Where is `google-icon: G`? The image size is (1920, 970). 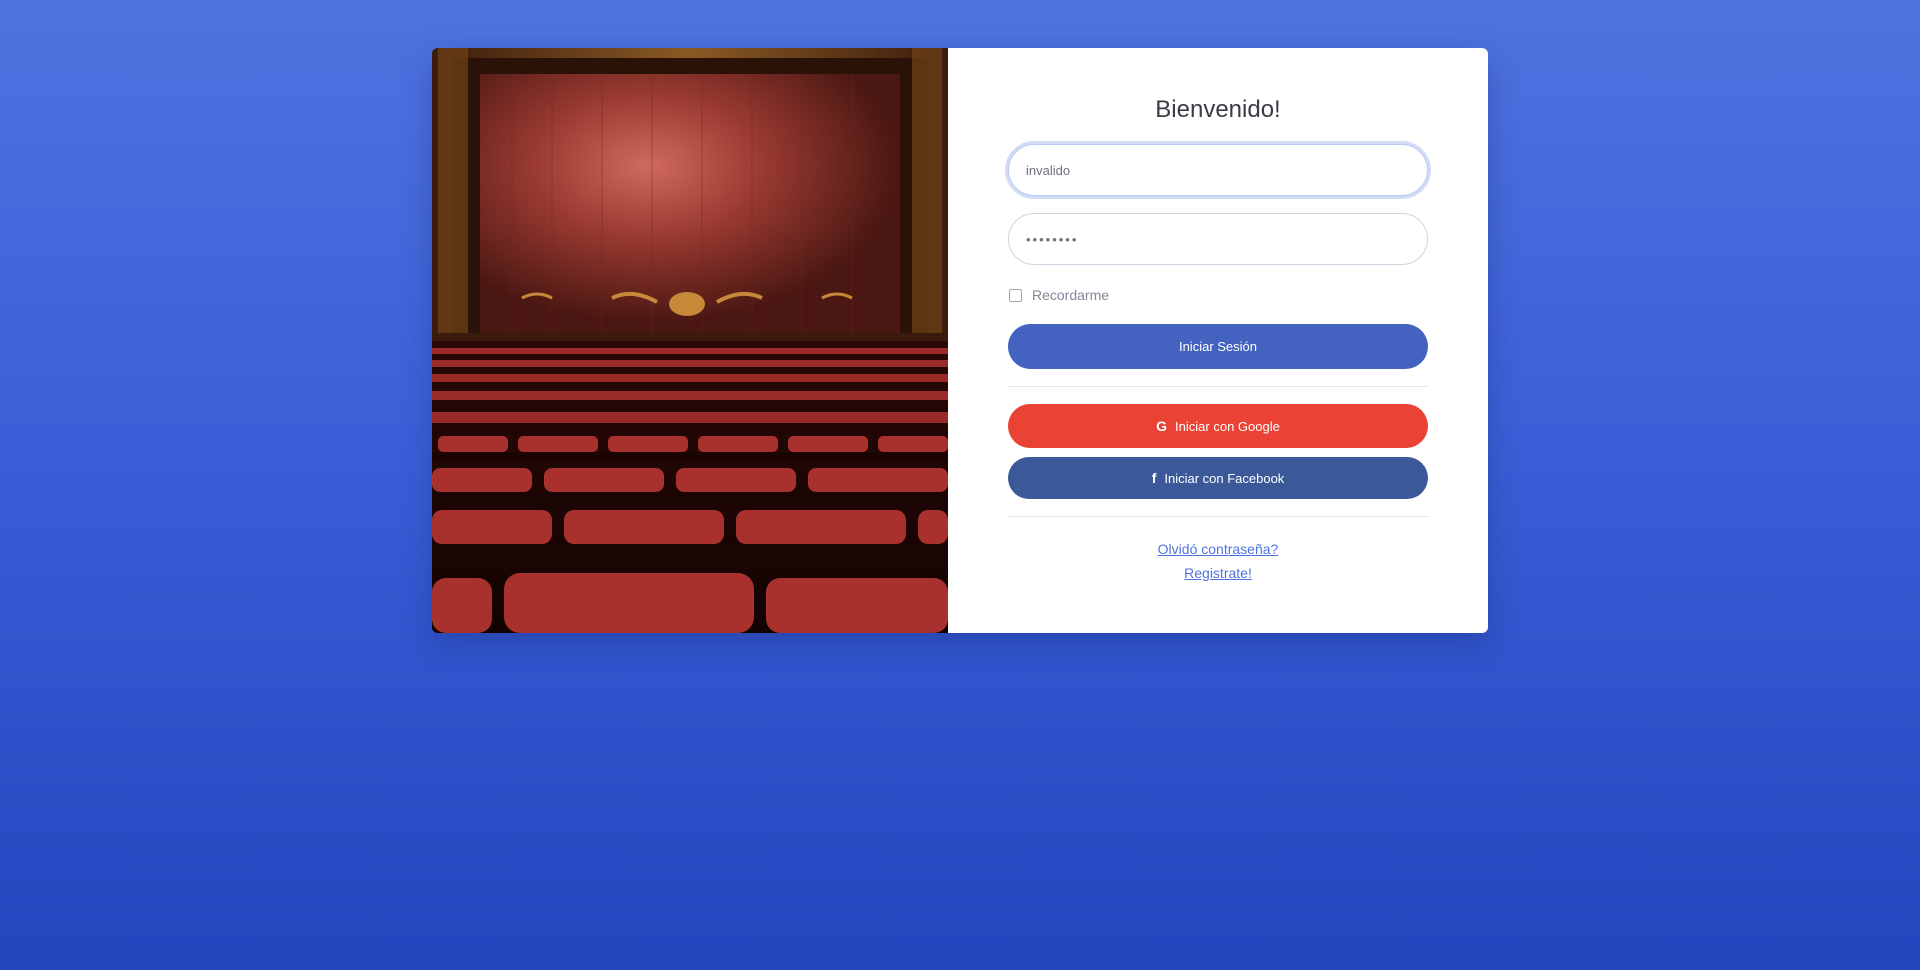
google-icon: G is located at coordinates (1162, 426).